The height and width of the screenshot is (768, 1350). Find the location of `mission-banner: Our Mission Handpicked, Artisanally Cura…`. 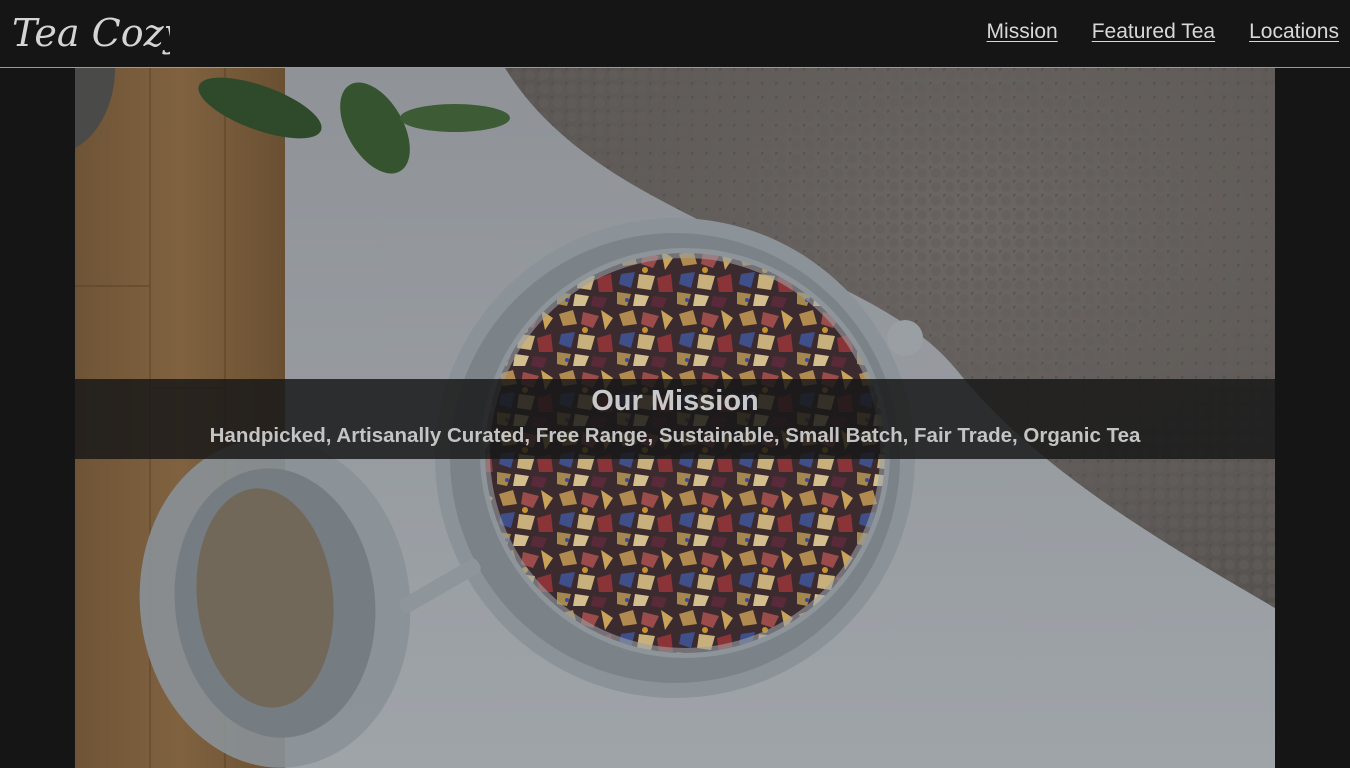

mission-banner: Our Mission Handpicked, Artisanally Cura… is located at coordinates (675, 419).